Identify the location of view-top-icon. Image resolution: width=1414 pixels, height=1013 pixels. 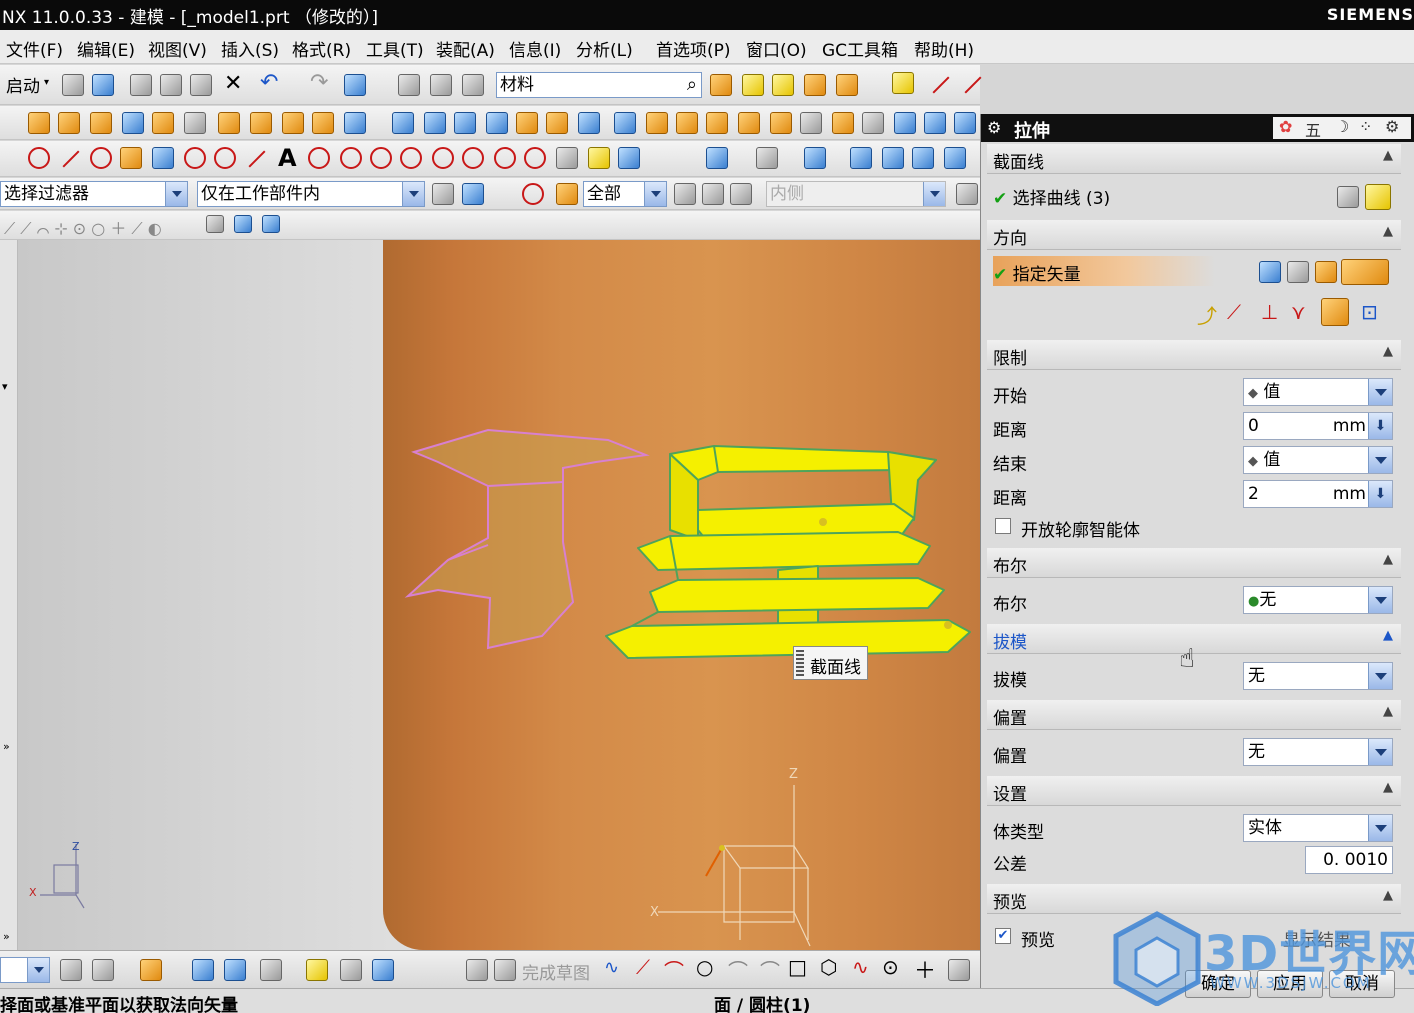
(893, 158).